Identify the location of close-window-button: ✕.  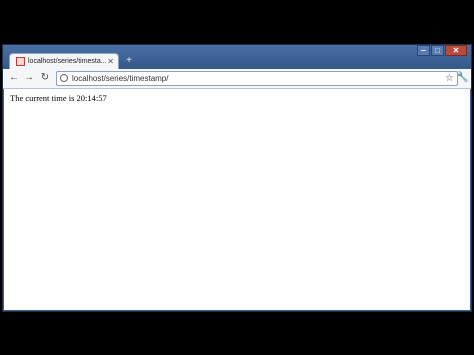
(456, 50).